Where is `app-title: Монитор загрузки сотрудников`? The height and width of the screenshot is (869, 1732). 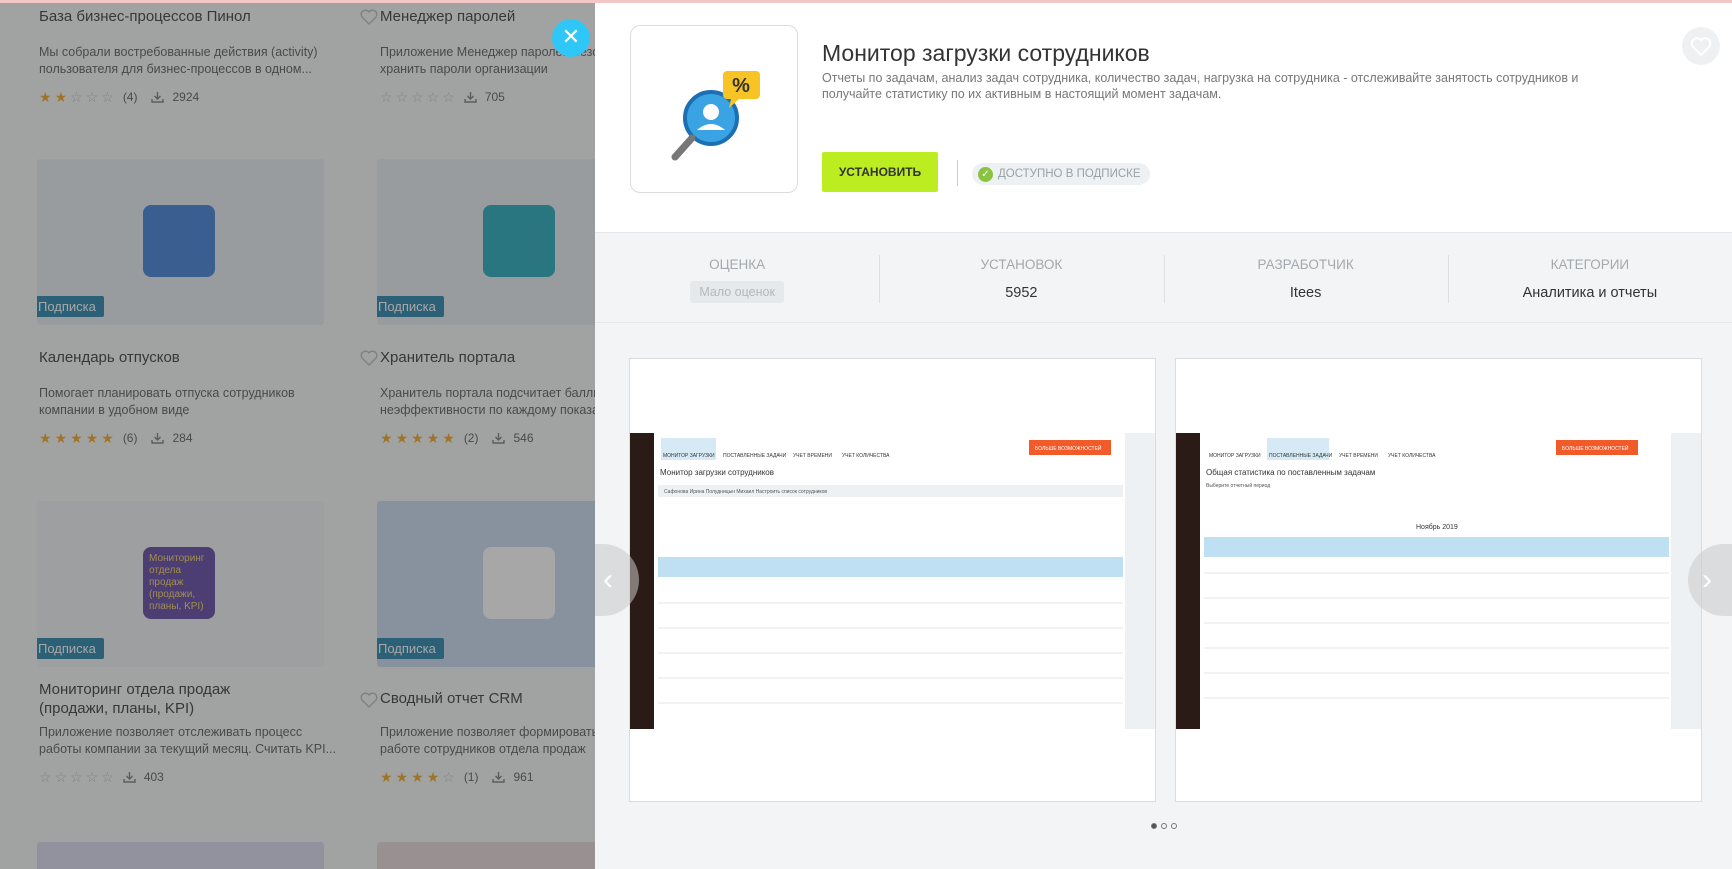 app-title: Монитор загрузки сотрудников is located at coordinates (986, 53).